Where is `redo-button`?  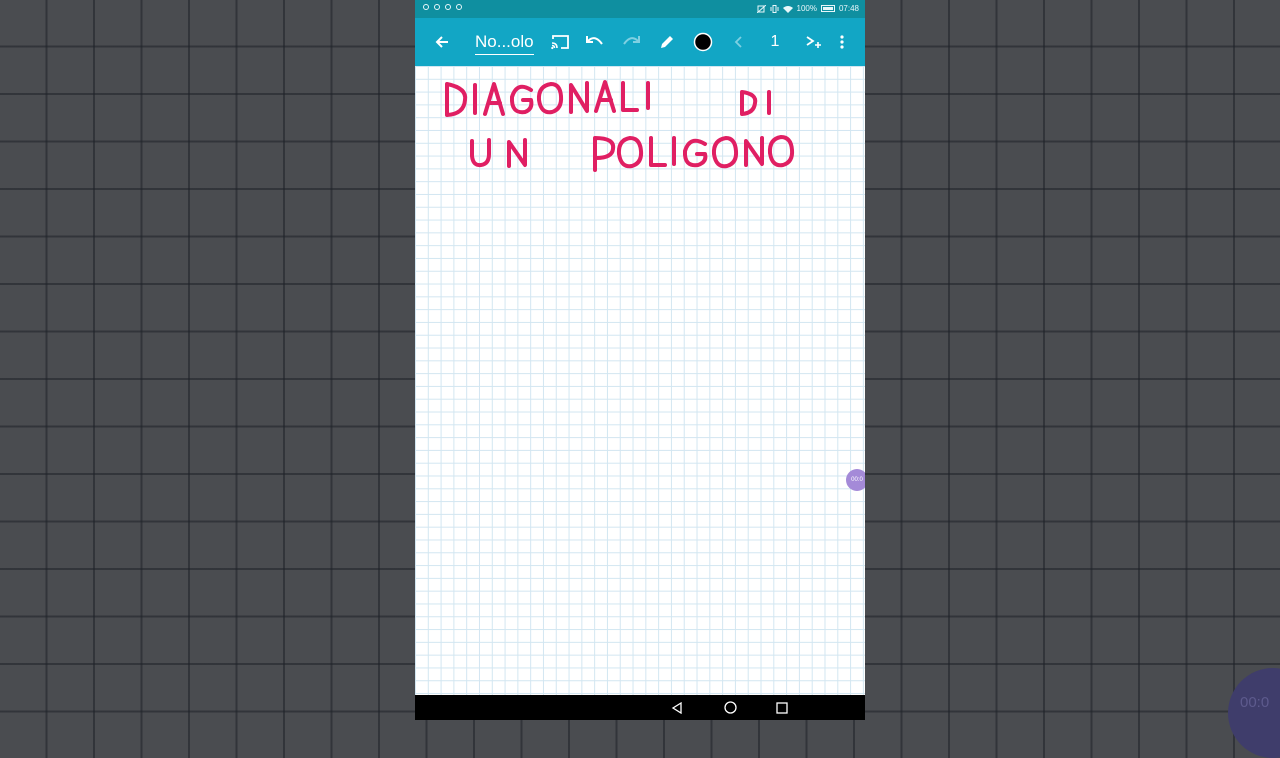 redo-button is located at coordinates (631, 42).